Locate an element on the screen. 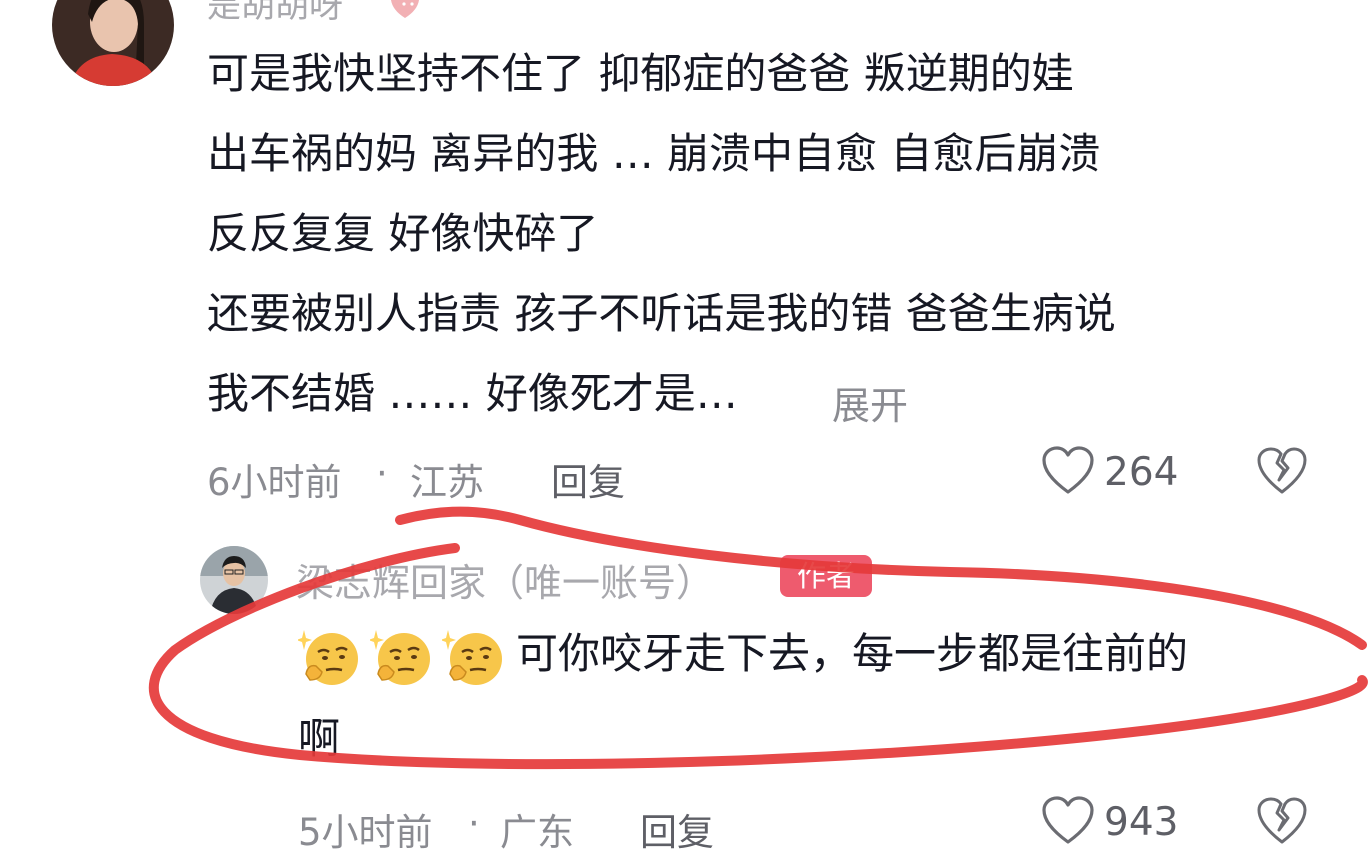 The image size is (1372, 863). comment-location: 江苏 is located at coordinates (447, 482).